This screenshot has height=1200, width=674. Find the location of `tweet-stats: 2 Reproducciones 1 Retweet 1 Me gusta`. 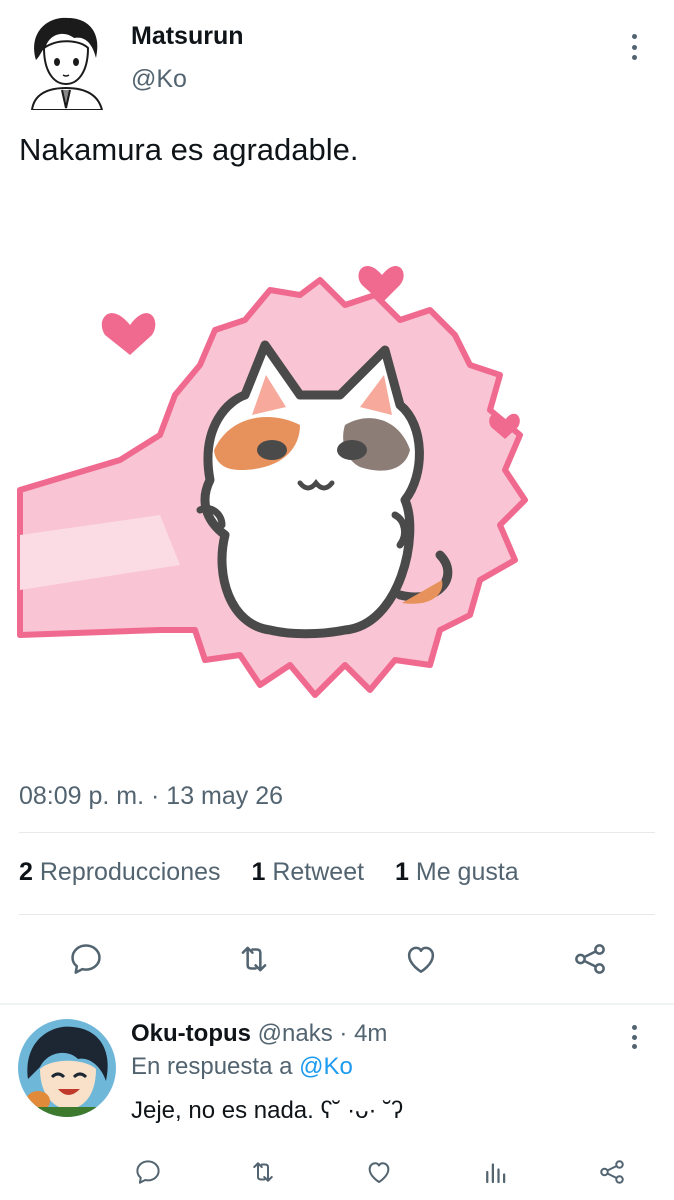

tweet-stats: 2 Reproducciones 1 Retweet 1 Me gusta is located at coordinates (281, 872).